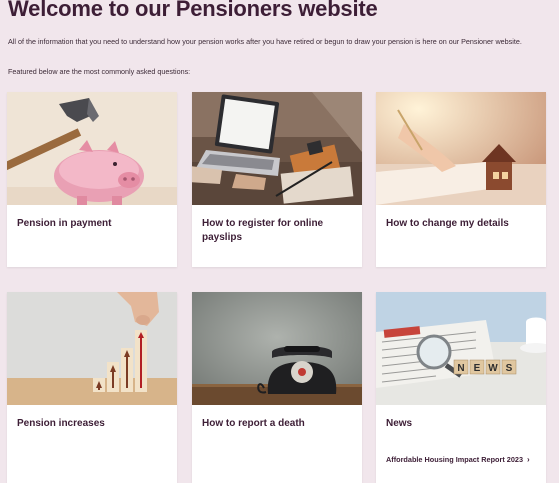 Image resolution: width=559 pixels, height=483 pixels. What do you see at coordinates (92, 348) in the screenshot?
I see `rising-arrows-image` at bounding box center [92, 348].